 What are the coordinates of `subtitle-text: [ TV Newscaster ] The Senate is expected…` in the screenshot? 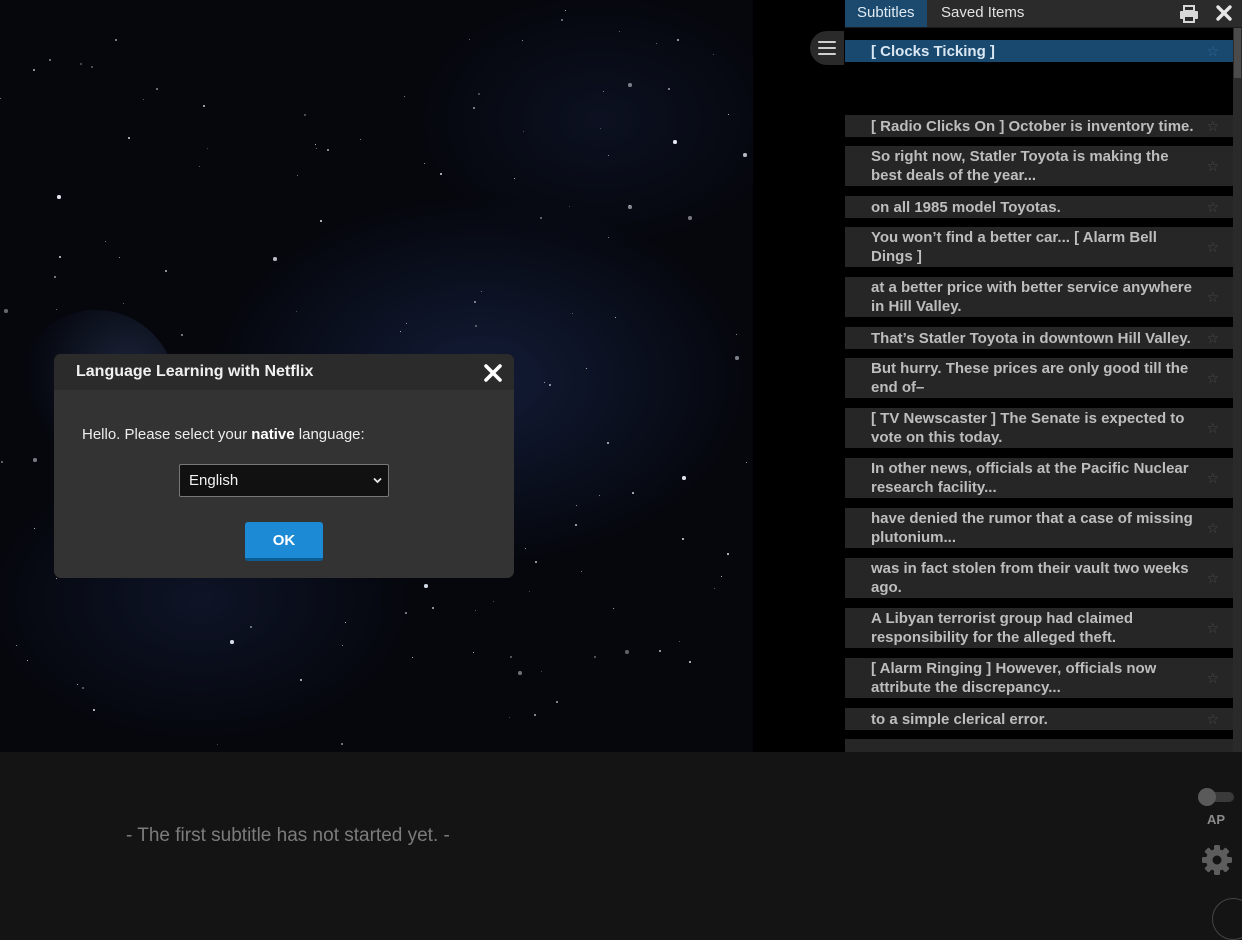 It's located at (1028, 428).